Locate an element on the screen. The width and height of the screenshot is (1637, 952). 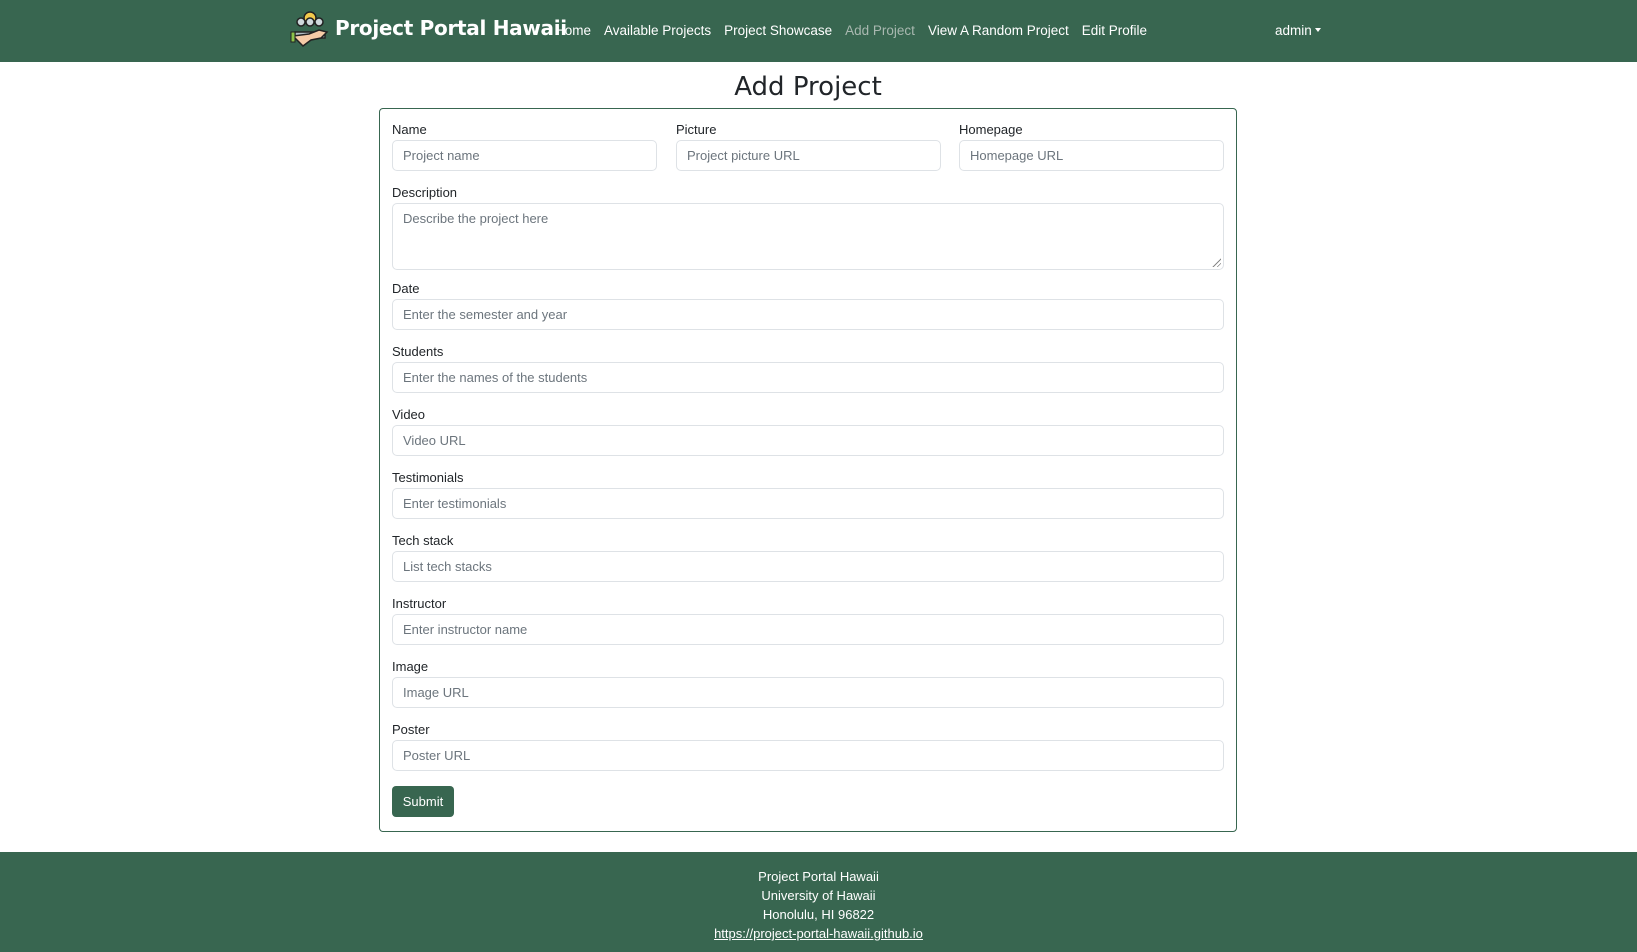
image-input is located at coordinates (808, 692).